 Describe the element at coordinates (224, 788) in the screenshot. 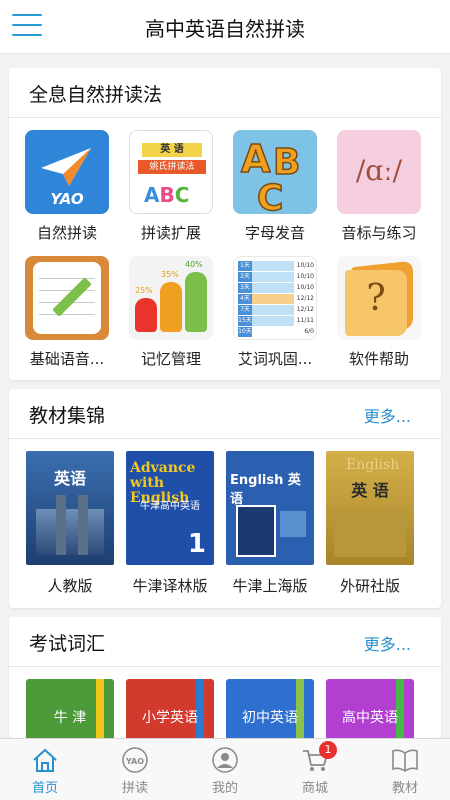

I see `tab-label: 我的` at that location.